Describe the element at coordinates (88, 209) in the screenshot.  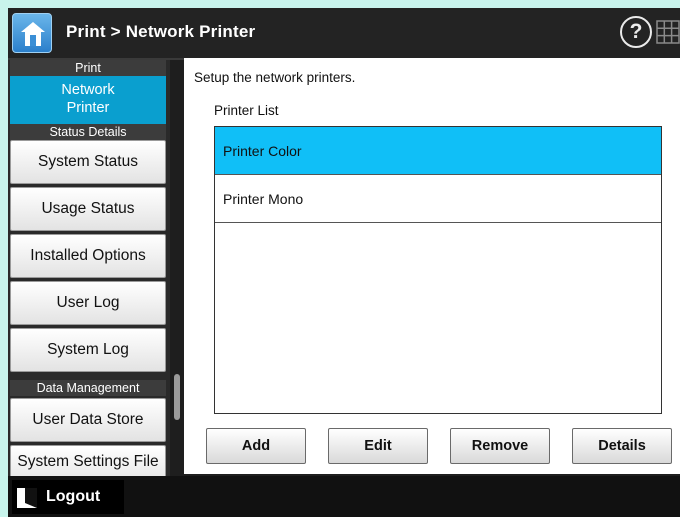
I see `sidebar-item-usage-status: Usage Status` at that location.